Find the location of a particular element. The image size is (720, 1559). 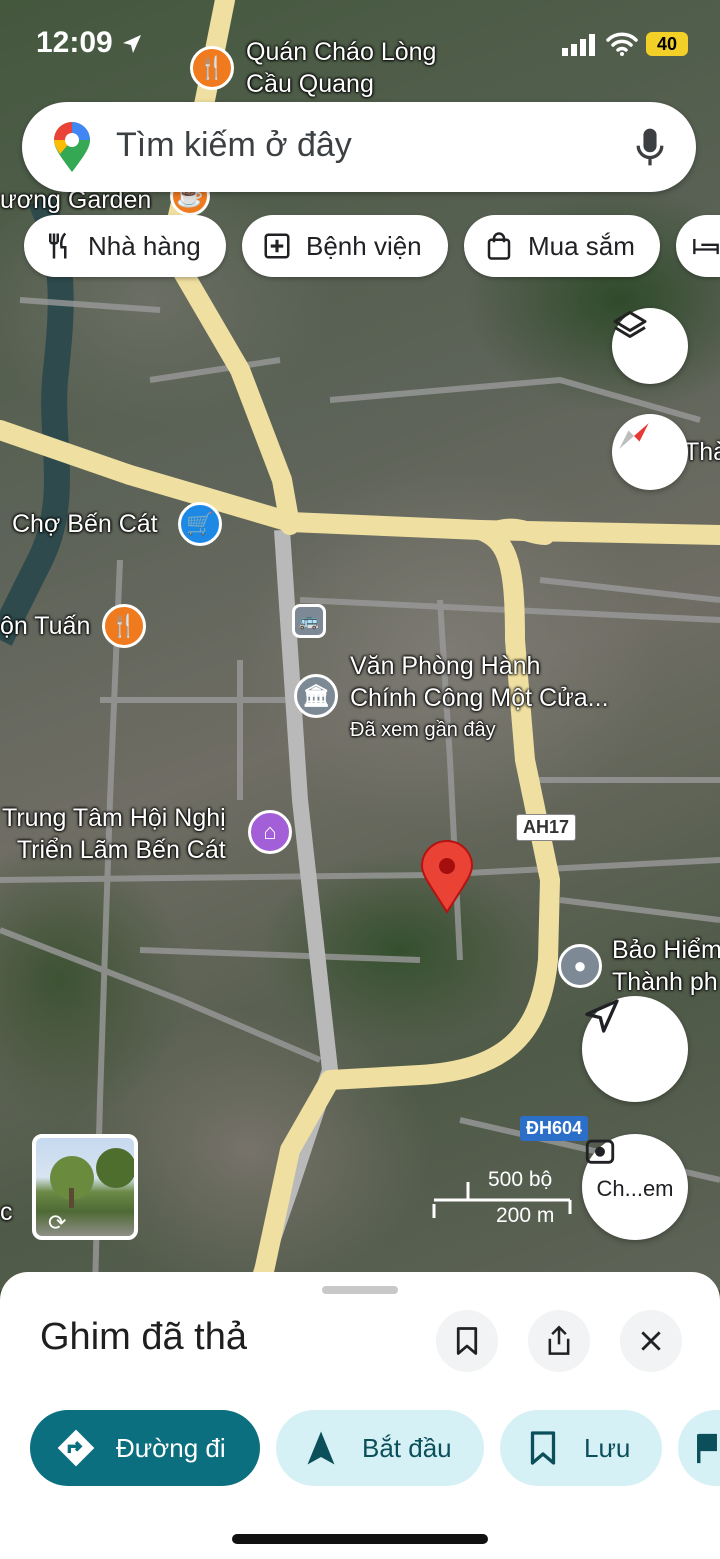

castle-icon: ⌂ is located at coordinates (270, 832).